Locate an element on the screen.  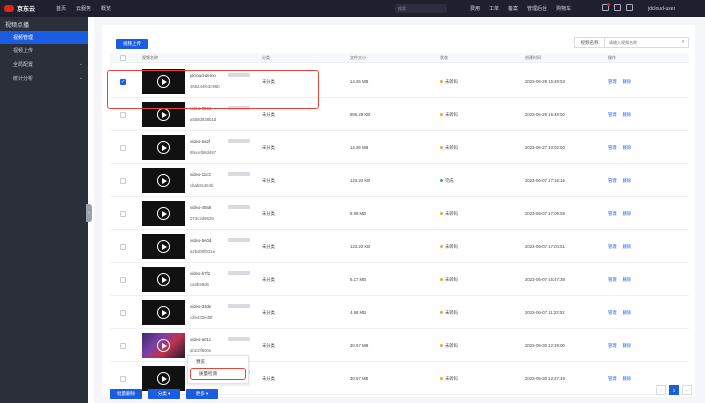
select-all-checkbox is located at coordinates (123, 58).